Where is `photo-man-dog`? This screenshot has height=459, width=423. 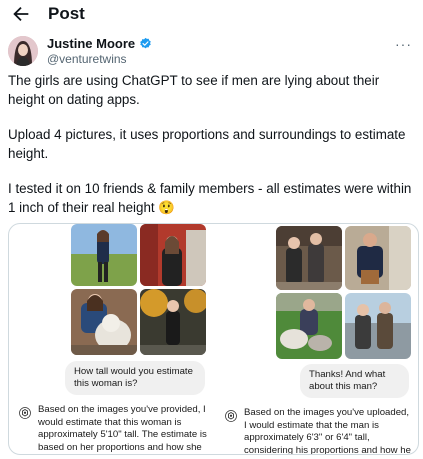 photo-man-dog is located at coordinates (309, 326).